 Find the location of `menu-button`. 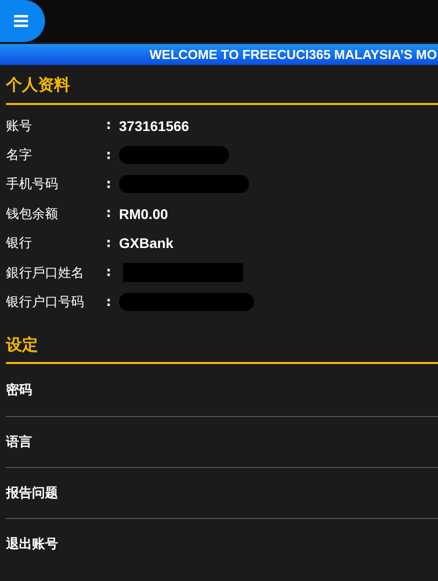

menu-button is located at coordinates (22, 21).